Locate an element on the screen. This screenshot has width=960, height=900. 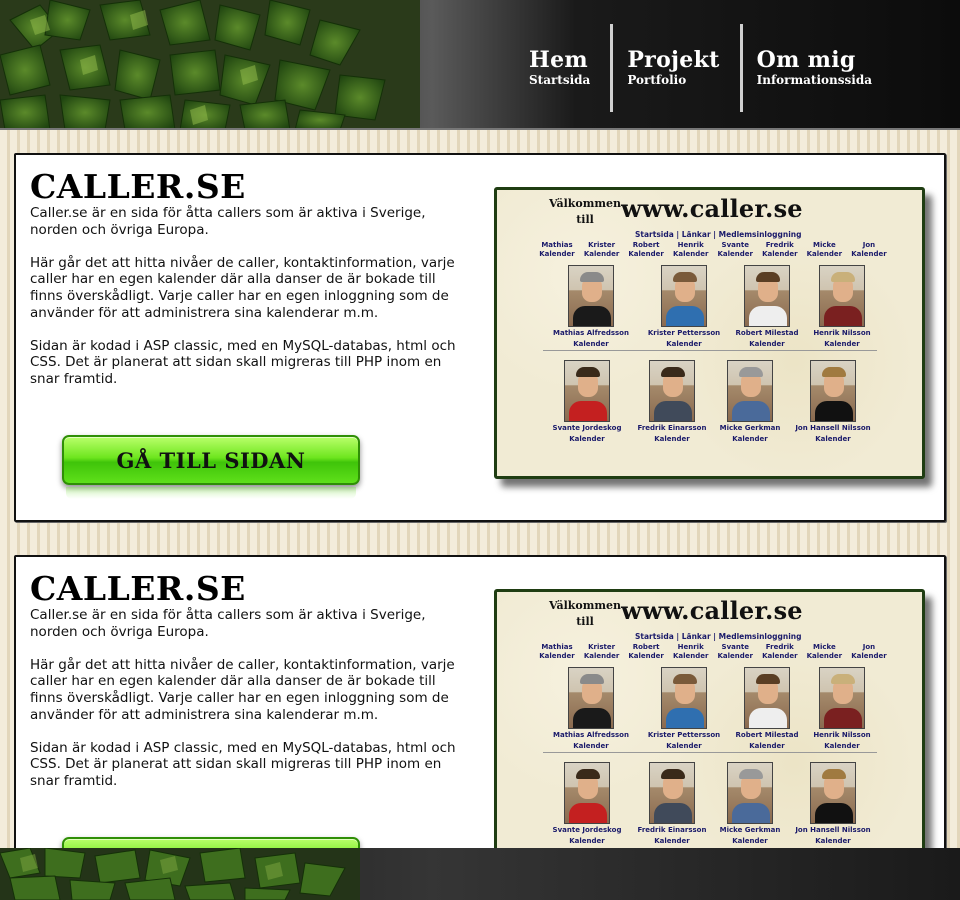
thumb-person: Micke Gerkman Kalender is located at coordinates (750, 401).